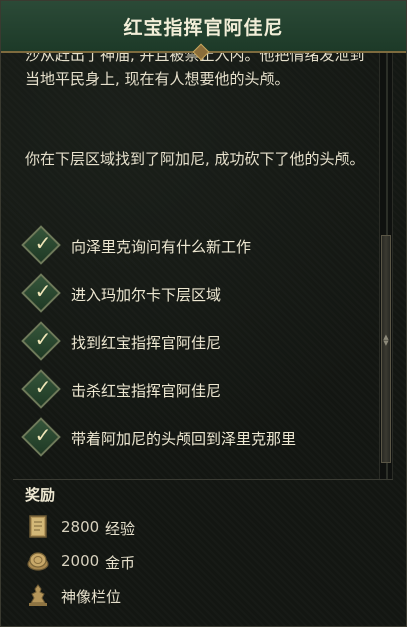 This screenshot has height=627, width=407. I want to click on reward-item: 2000 金币, so click(173, 561).